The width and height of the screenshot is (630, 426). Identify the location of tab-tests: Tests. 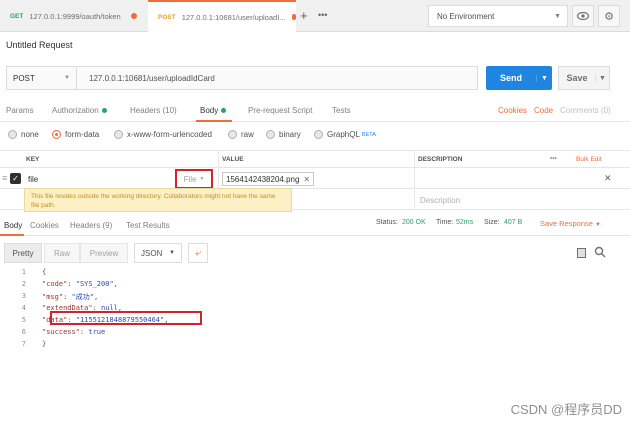
(341, 110).